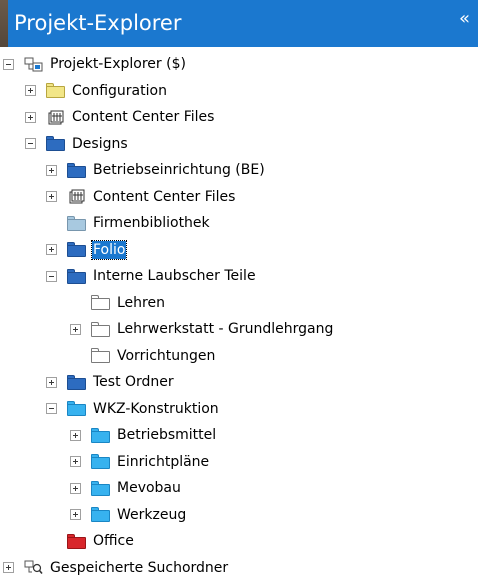  I want to click on tree-node: Test Ordner, so click(110, 382).